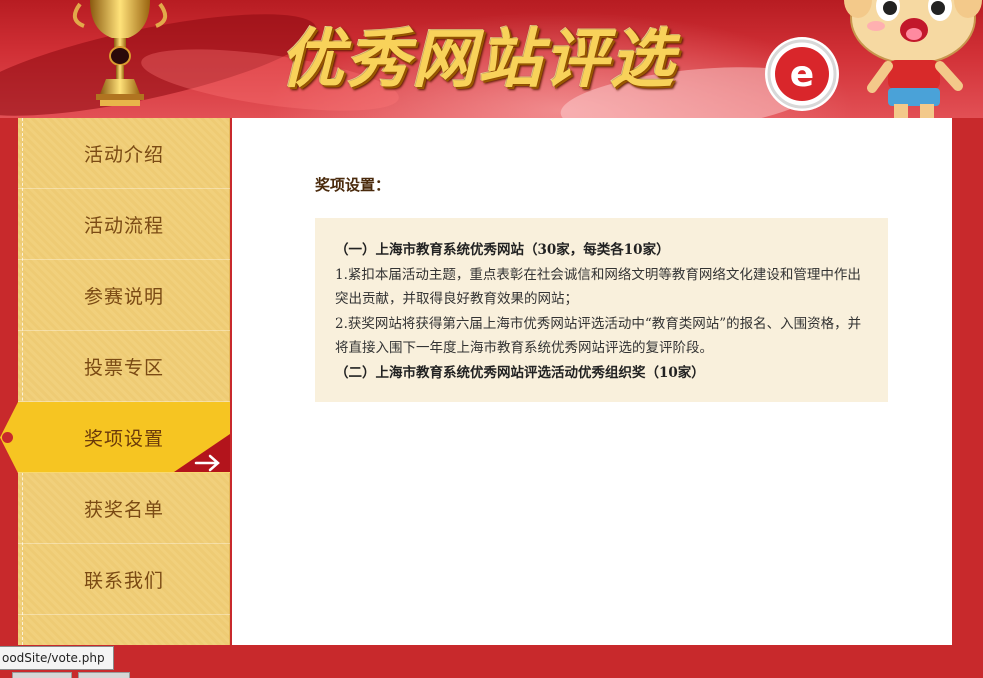 Image resolution: width=983 pixels, height=678 pixels. I want to click on arrow-right-icon, so click(202, 453).